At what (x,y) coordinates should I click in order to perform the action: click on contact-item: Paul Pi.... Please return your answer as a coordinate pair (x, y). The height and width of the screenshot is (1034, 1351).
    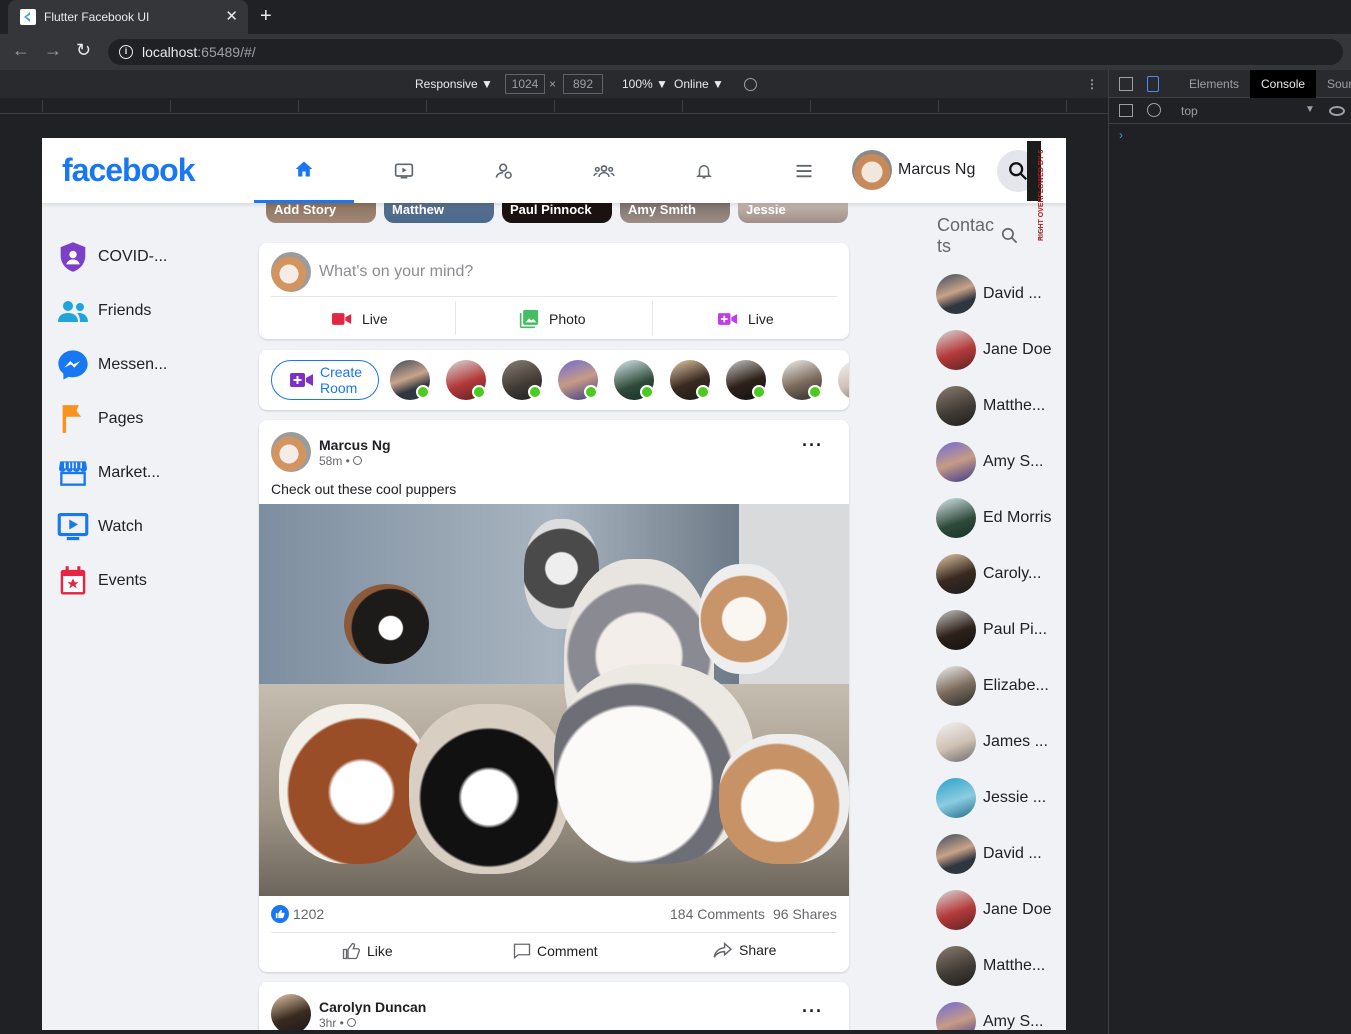
    Looking at the image, I should click on (994, 630).